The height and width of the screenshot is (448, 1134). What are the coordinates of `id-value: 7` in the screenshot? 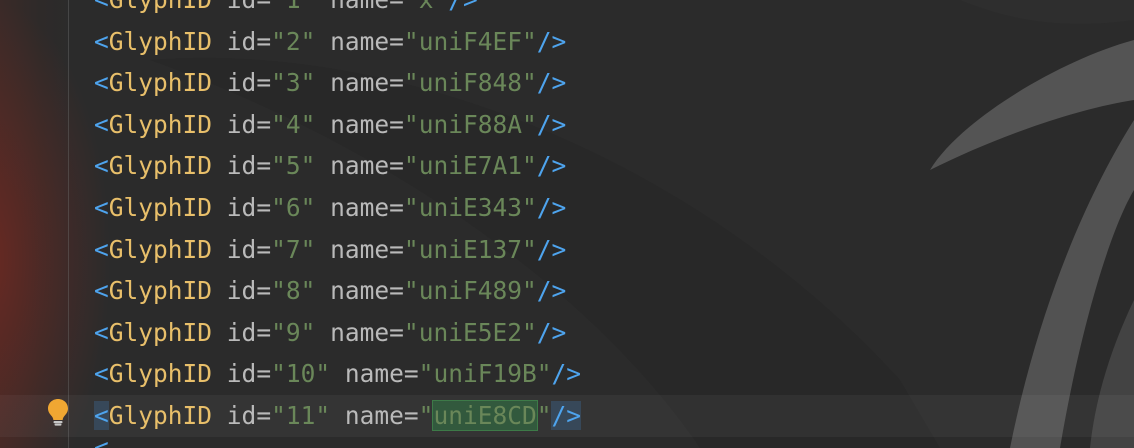 It's located at (293, 249).